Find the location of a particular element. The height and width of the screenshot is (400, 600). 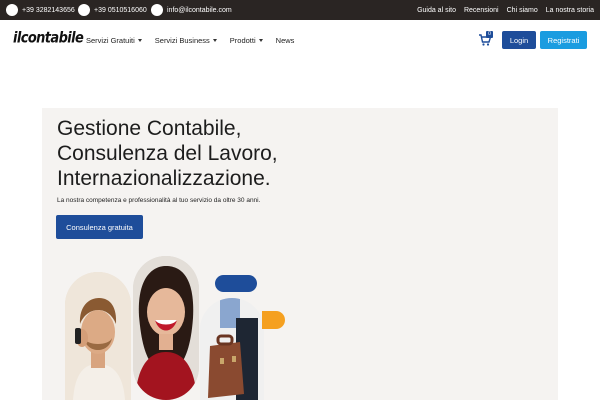

orange-pill-shape is located at coordinates (273, 320).